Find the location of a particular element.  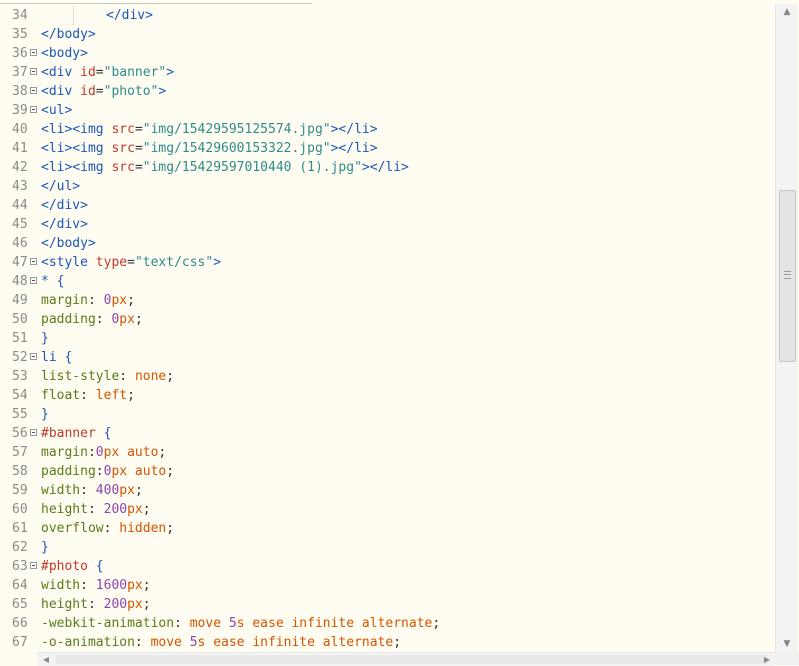

line-number-text: 51 is located at coordinates (20, 338).